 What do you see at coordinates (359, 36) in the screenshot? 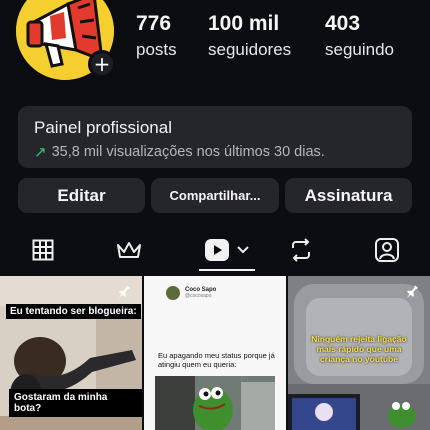
I see `stat-following: 403 seguindo` at bounding box center [359, 36].